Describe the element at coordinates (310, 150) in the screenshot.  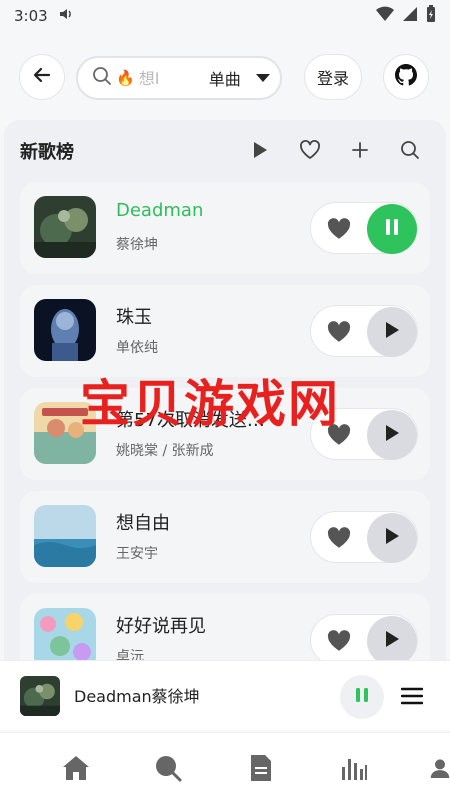
I see `heart-outline-icon` at that location.